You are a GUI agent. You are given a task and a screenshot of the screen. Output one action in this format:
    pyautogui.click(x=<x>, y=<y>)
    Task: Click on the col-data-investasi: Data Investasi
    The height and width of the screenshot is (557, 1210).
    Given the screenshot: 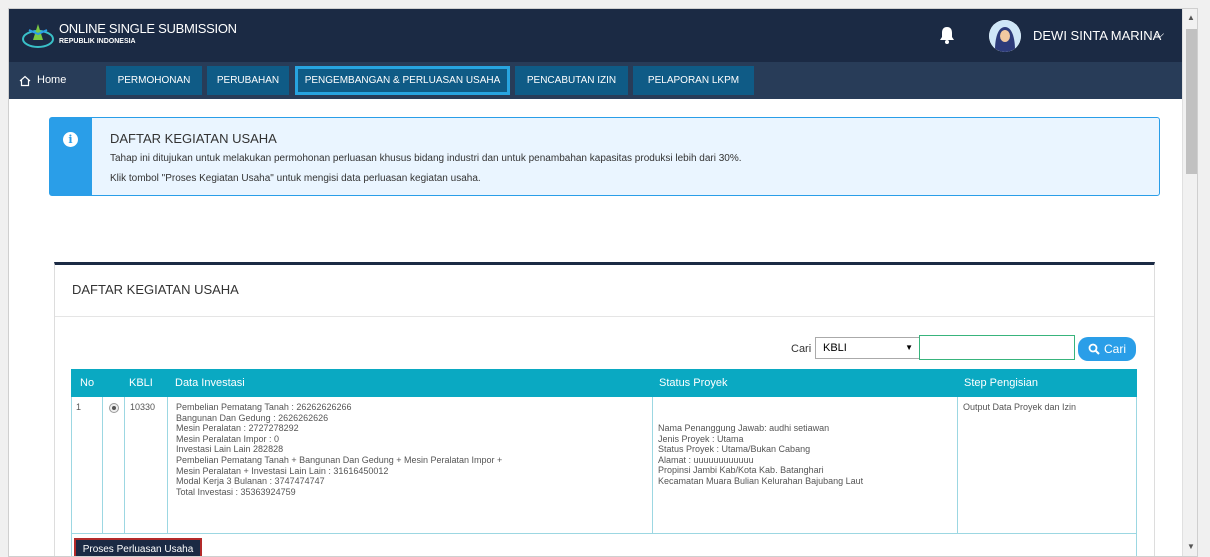 What is the action you would take?
    pyautogui.click(x=210, y=383)
    